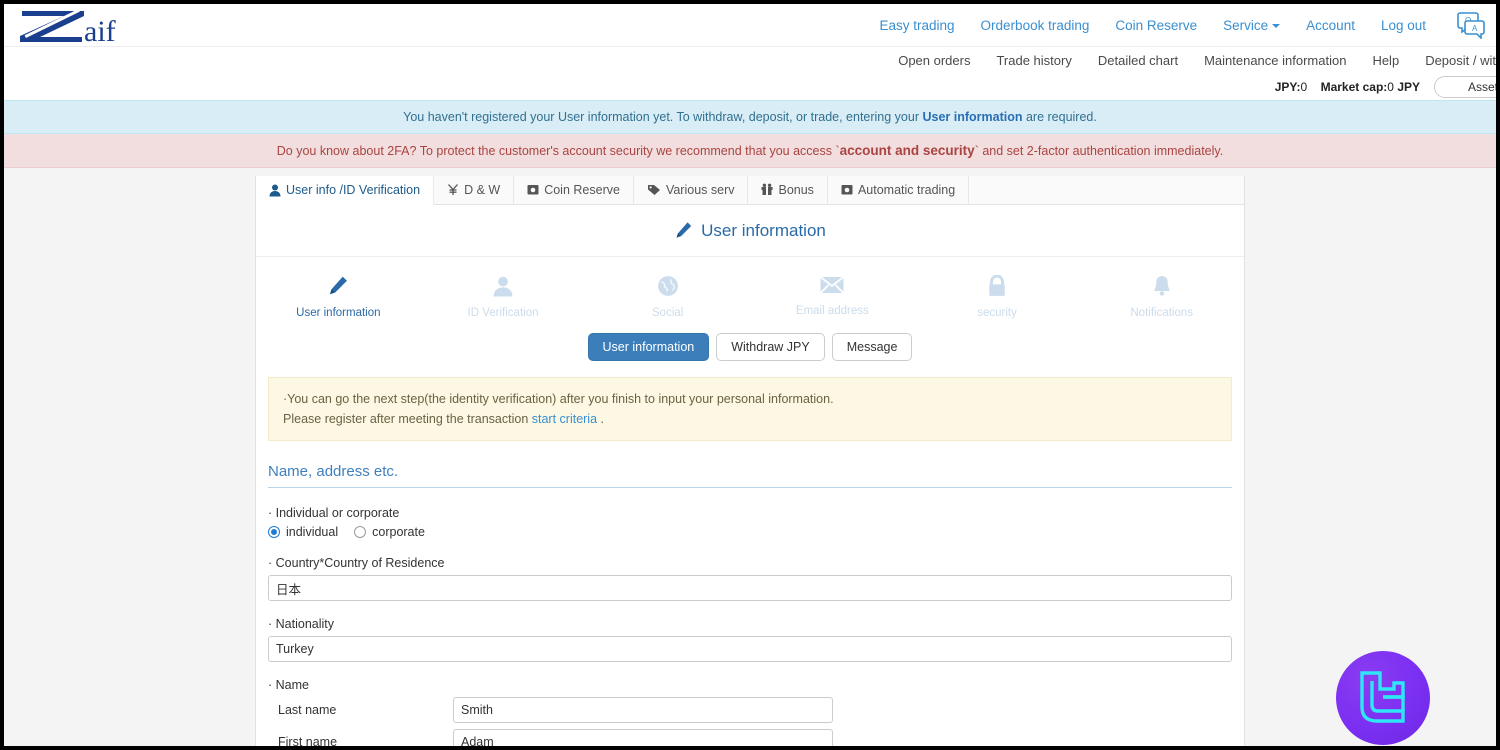  I want to click on tab-various-serv: Various serv, so click(691, 189).